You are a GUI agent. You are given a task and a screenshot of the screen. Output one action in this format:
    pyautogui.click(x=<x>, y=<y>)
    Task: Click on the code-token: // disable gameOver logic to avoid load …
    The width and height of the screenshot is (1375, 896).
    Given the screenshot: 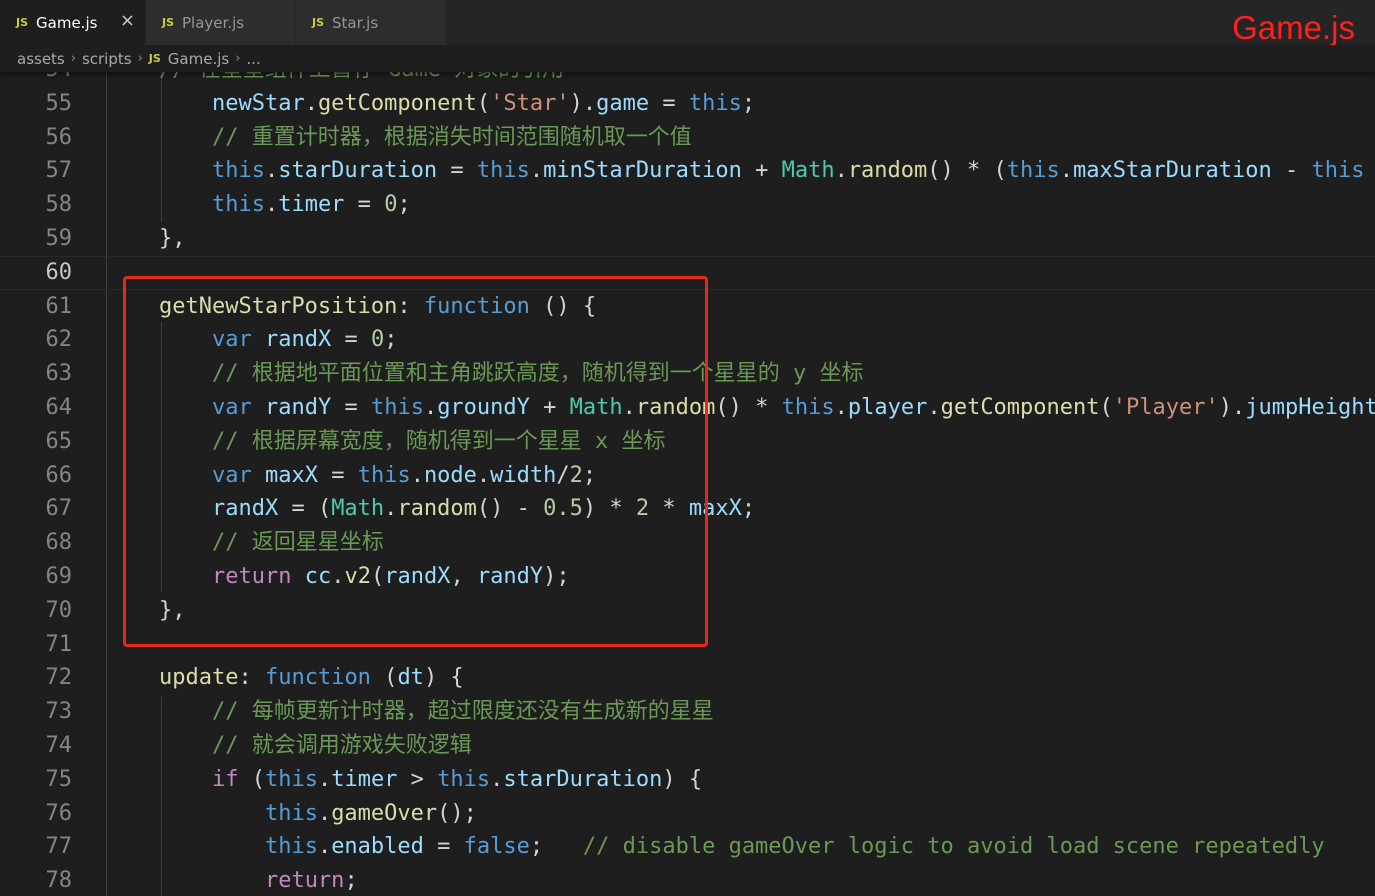 What is the action you would take?
    pyautogui.click(x=953, y=847)
    